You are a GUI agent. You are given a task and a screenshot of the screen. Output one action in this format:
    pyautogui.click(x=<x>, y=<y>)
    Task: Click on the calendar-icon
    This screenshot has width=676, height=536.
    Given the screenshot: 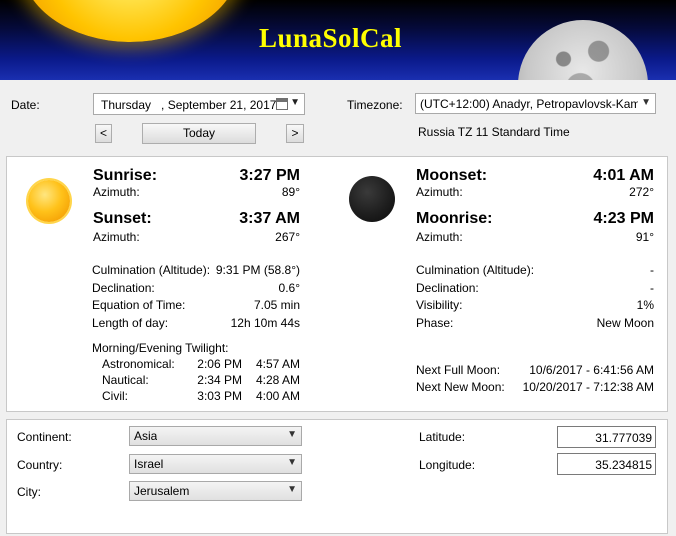 What is the action you would take?
    pyautogui.click(x=282, y=104)
    